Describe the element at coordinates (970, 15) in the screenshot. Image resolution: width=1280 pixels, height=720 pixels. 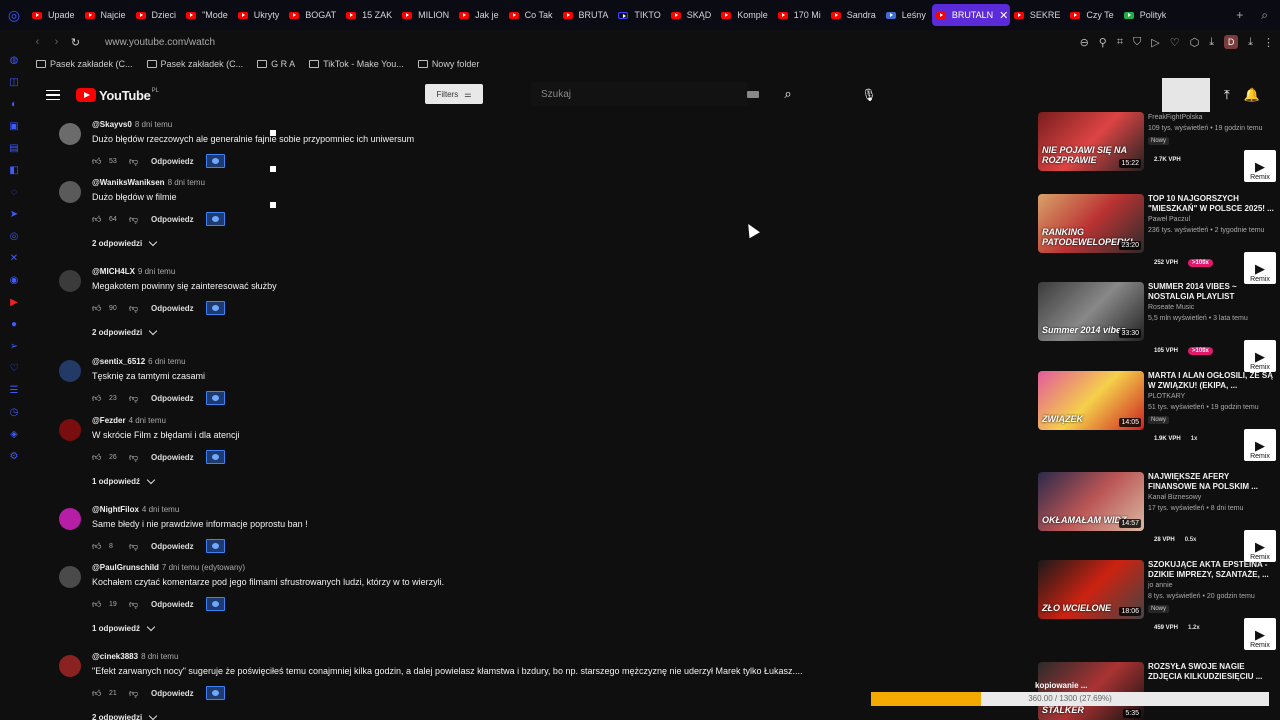
I see `browser-tab: BRUTALN ✕` at that location.